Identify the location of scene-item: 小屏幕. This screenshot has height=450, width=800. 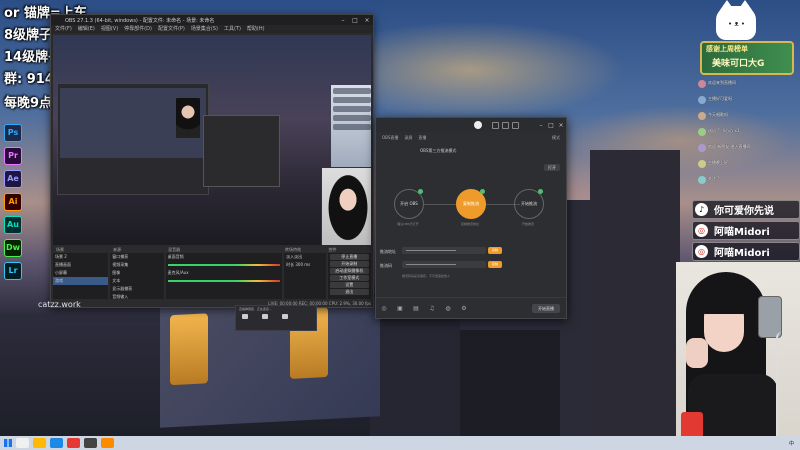
(80, 273).